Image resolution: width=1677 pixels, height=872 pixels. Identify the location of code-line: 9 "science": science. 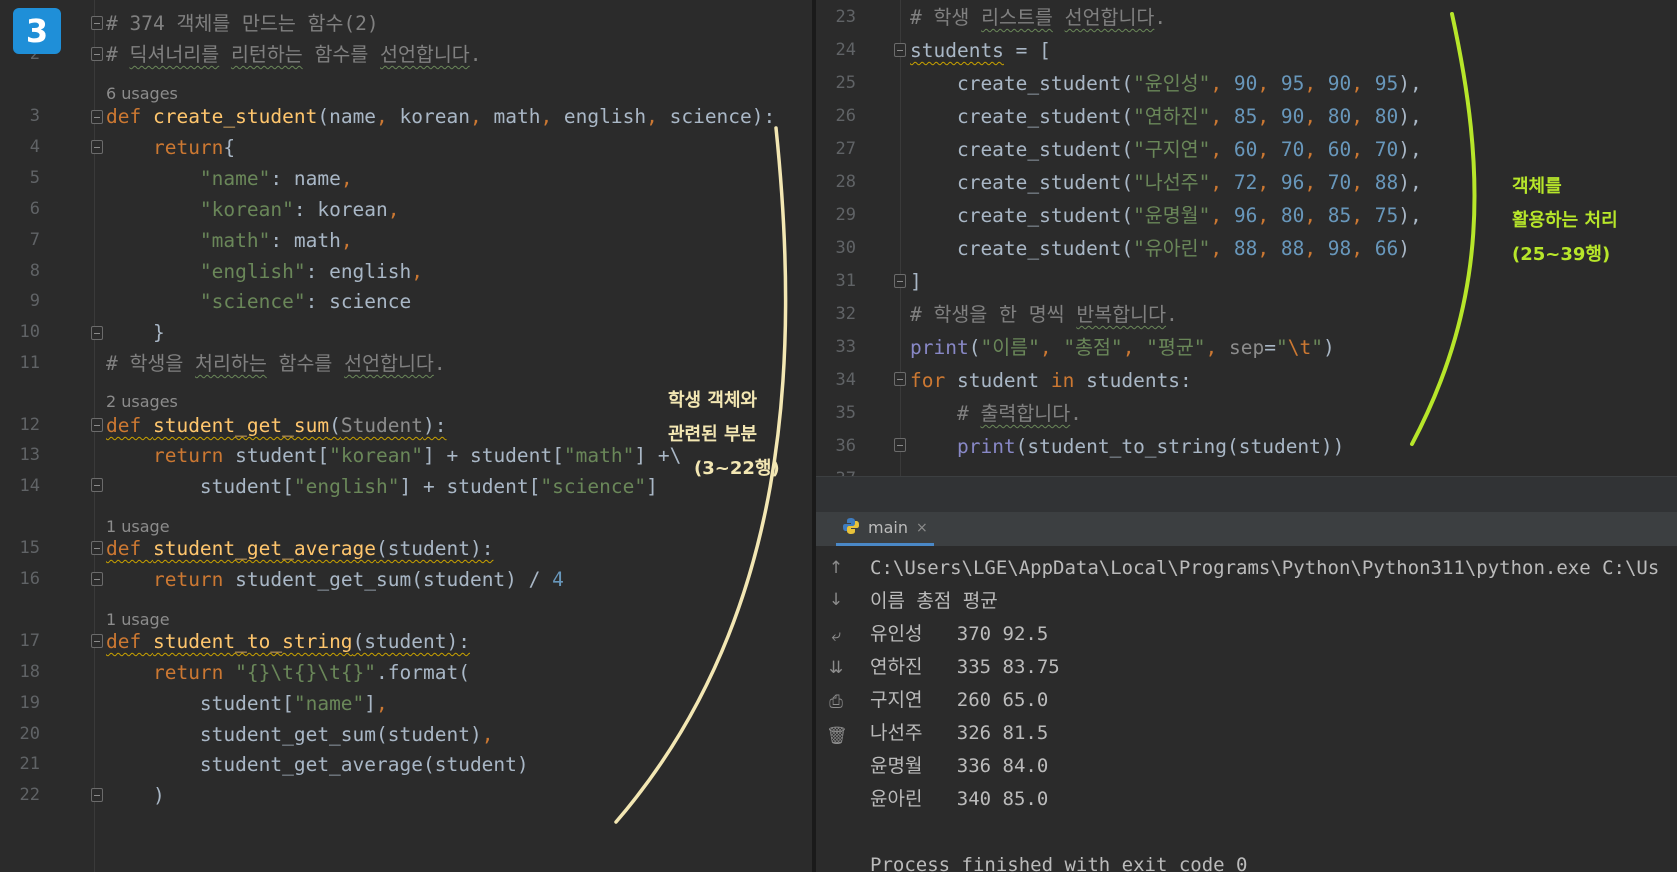
(406, 301).